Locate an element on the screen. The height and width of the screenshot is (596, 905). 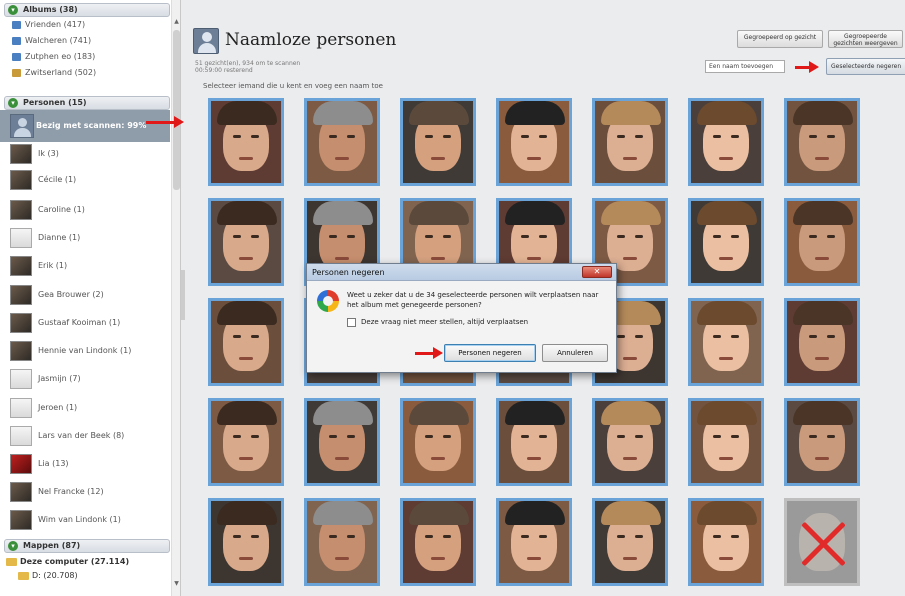
splitter-handle is located at coordinates (183, 295).